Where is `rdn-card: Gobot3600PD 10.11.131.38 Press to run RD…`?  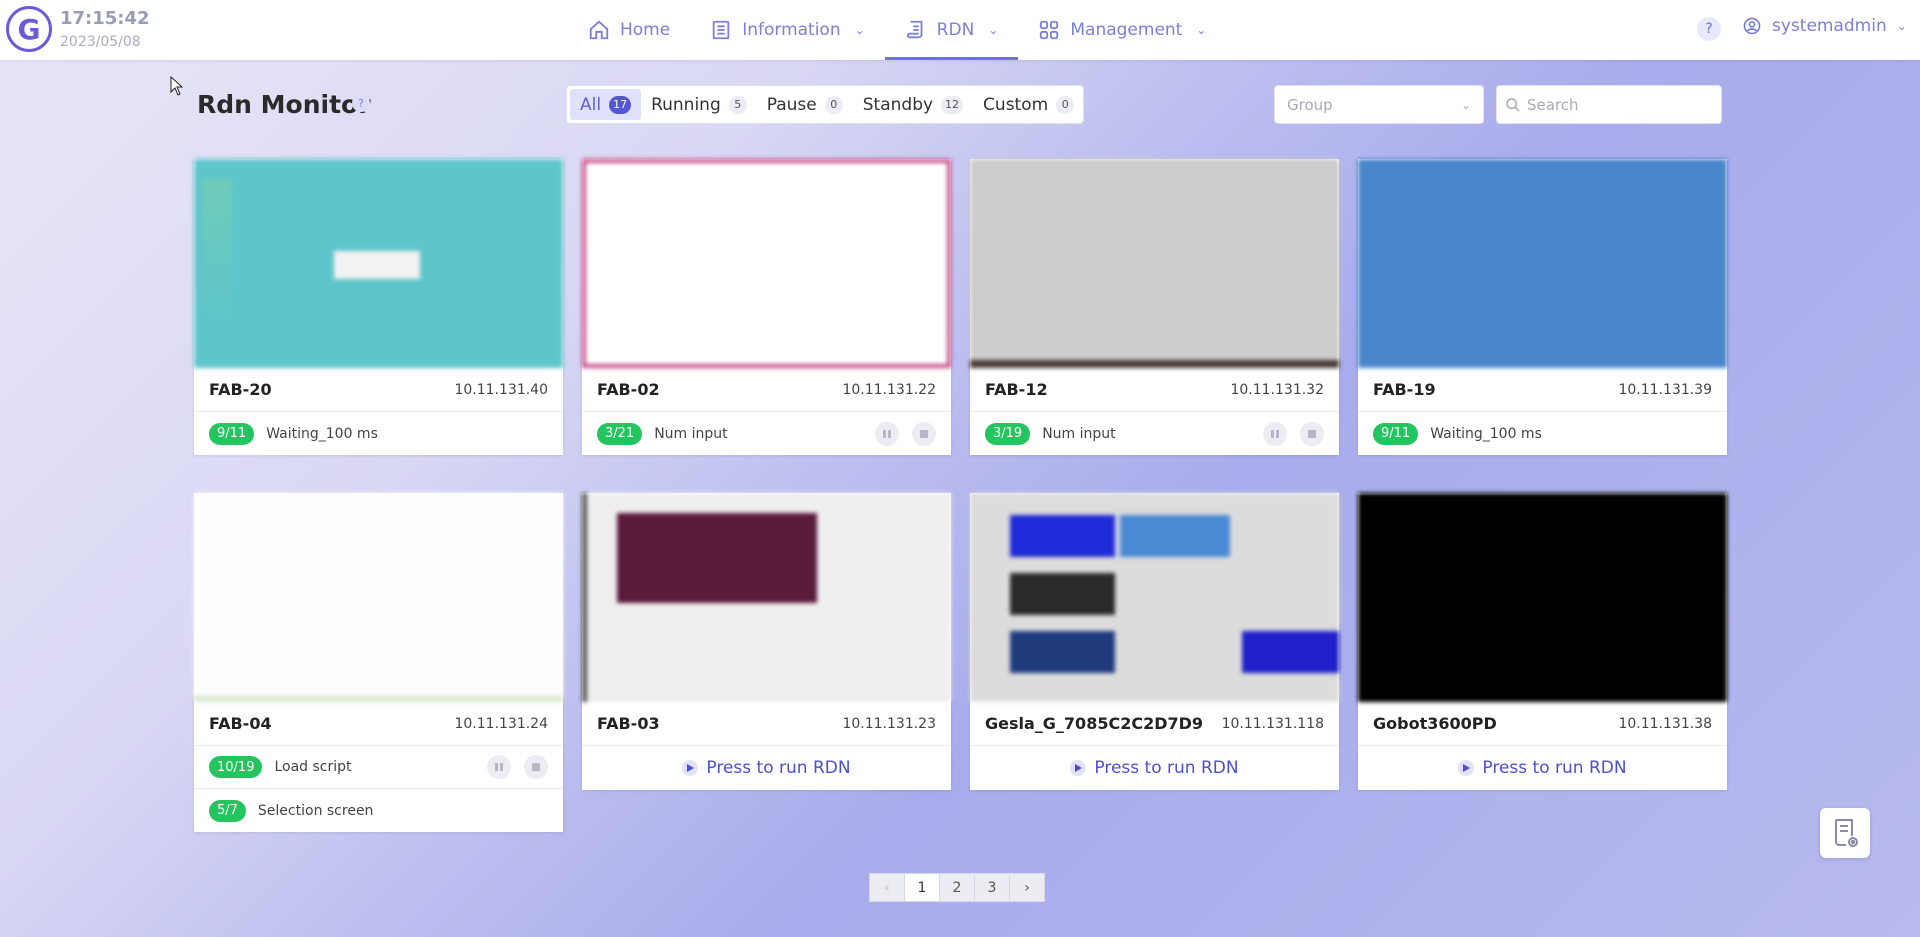
rdn-card: Gobot3600PD 10.11.131.38 Press to run RD… is located at coordinates (1542, 641).